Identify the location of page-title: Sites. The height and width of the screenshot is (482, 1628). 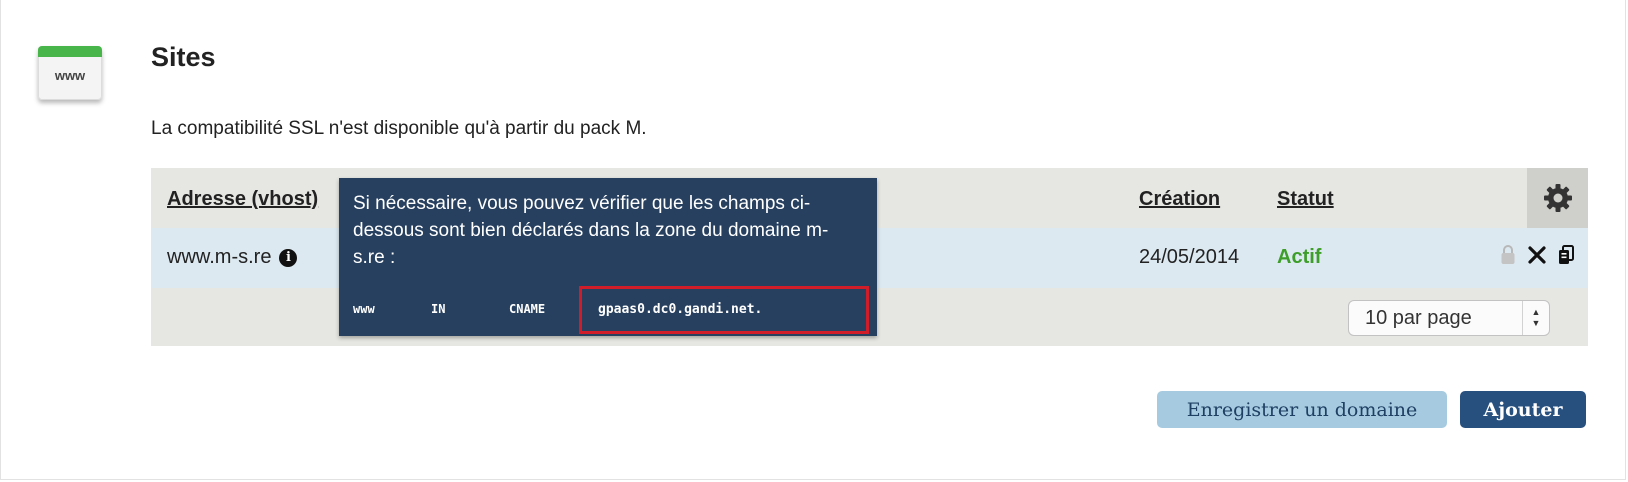
(183, 57).